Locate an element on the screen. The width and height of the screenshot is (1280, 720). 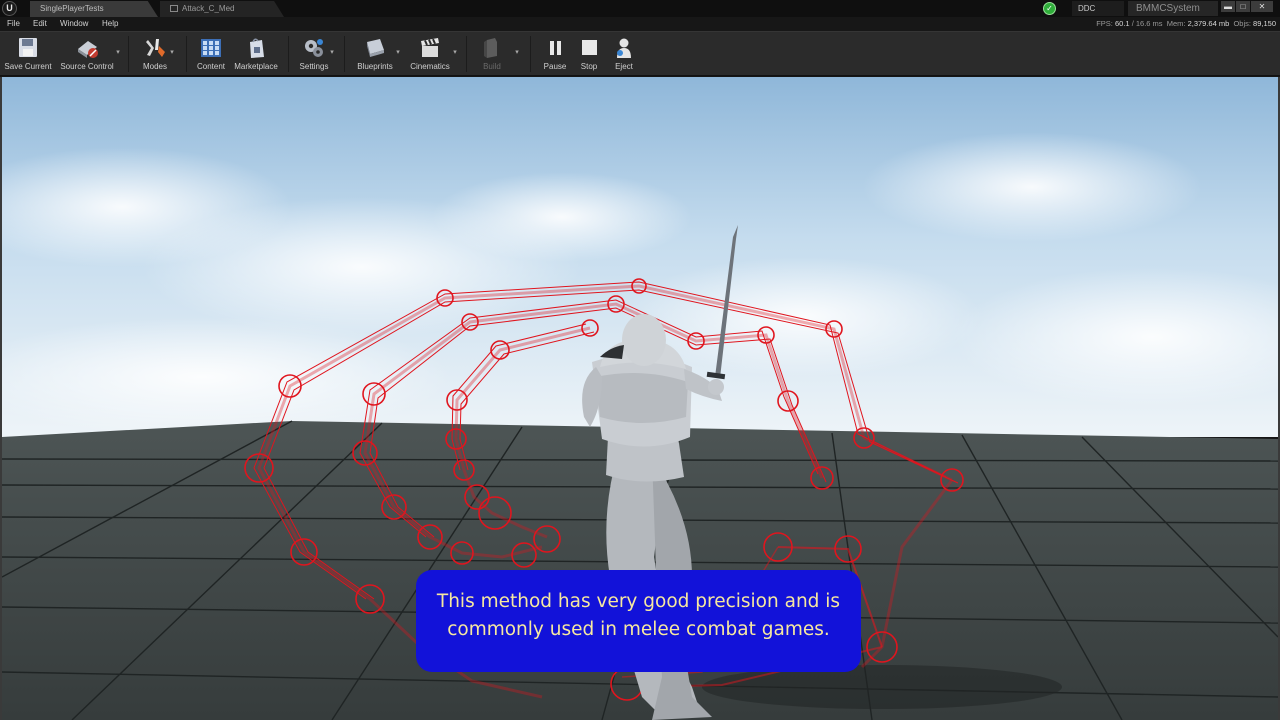
source-control-button: Source Control is located at coordinates (87, 54).